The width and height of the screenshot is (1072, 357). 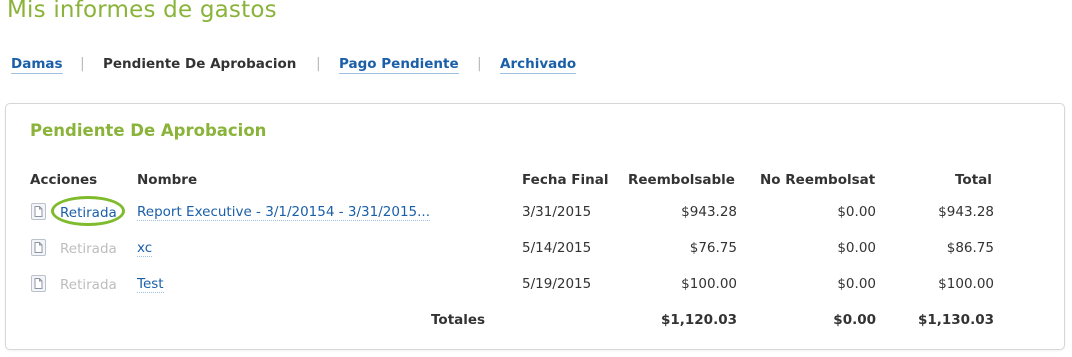 I want to click on column-header-reembolsable: Reembolsable, so click(x=681, y=180).